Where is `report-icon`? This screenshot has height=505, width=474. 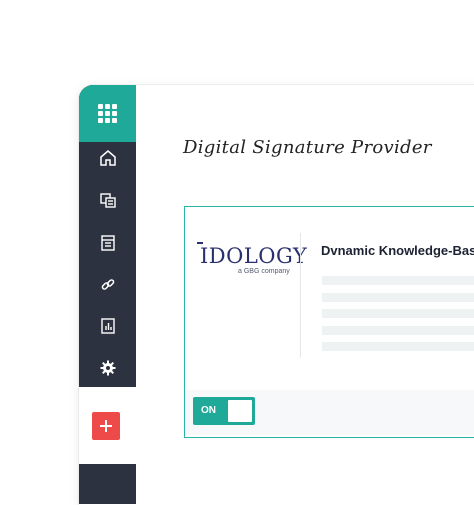
report-icon is located at coordinates (107, 326).